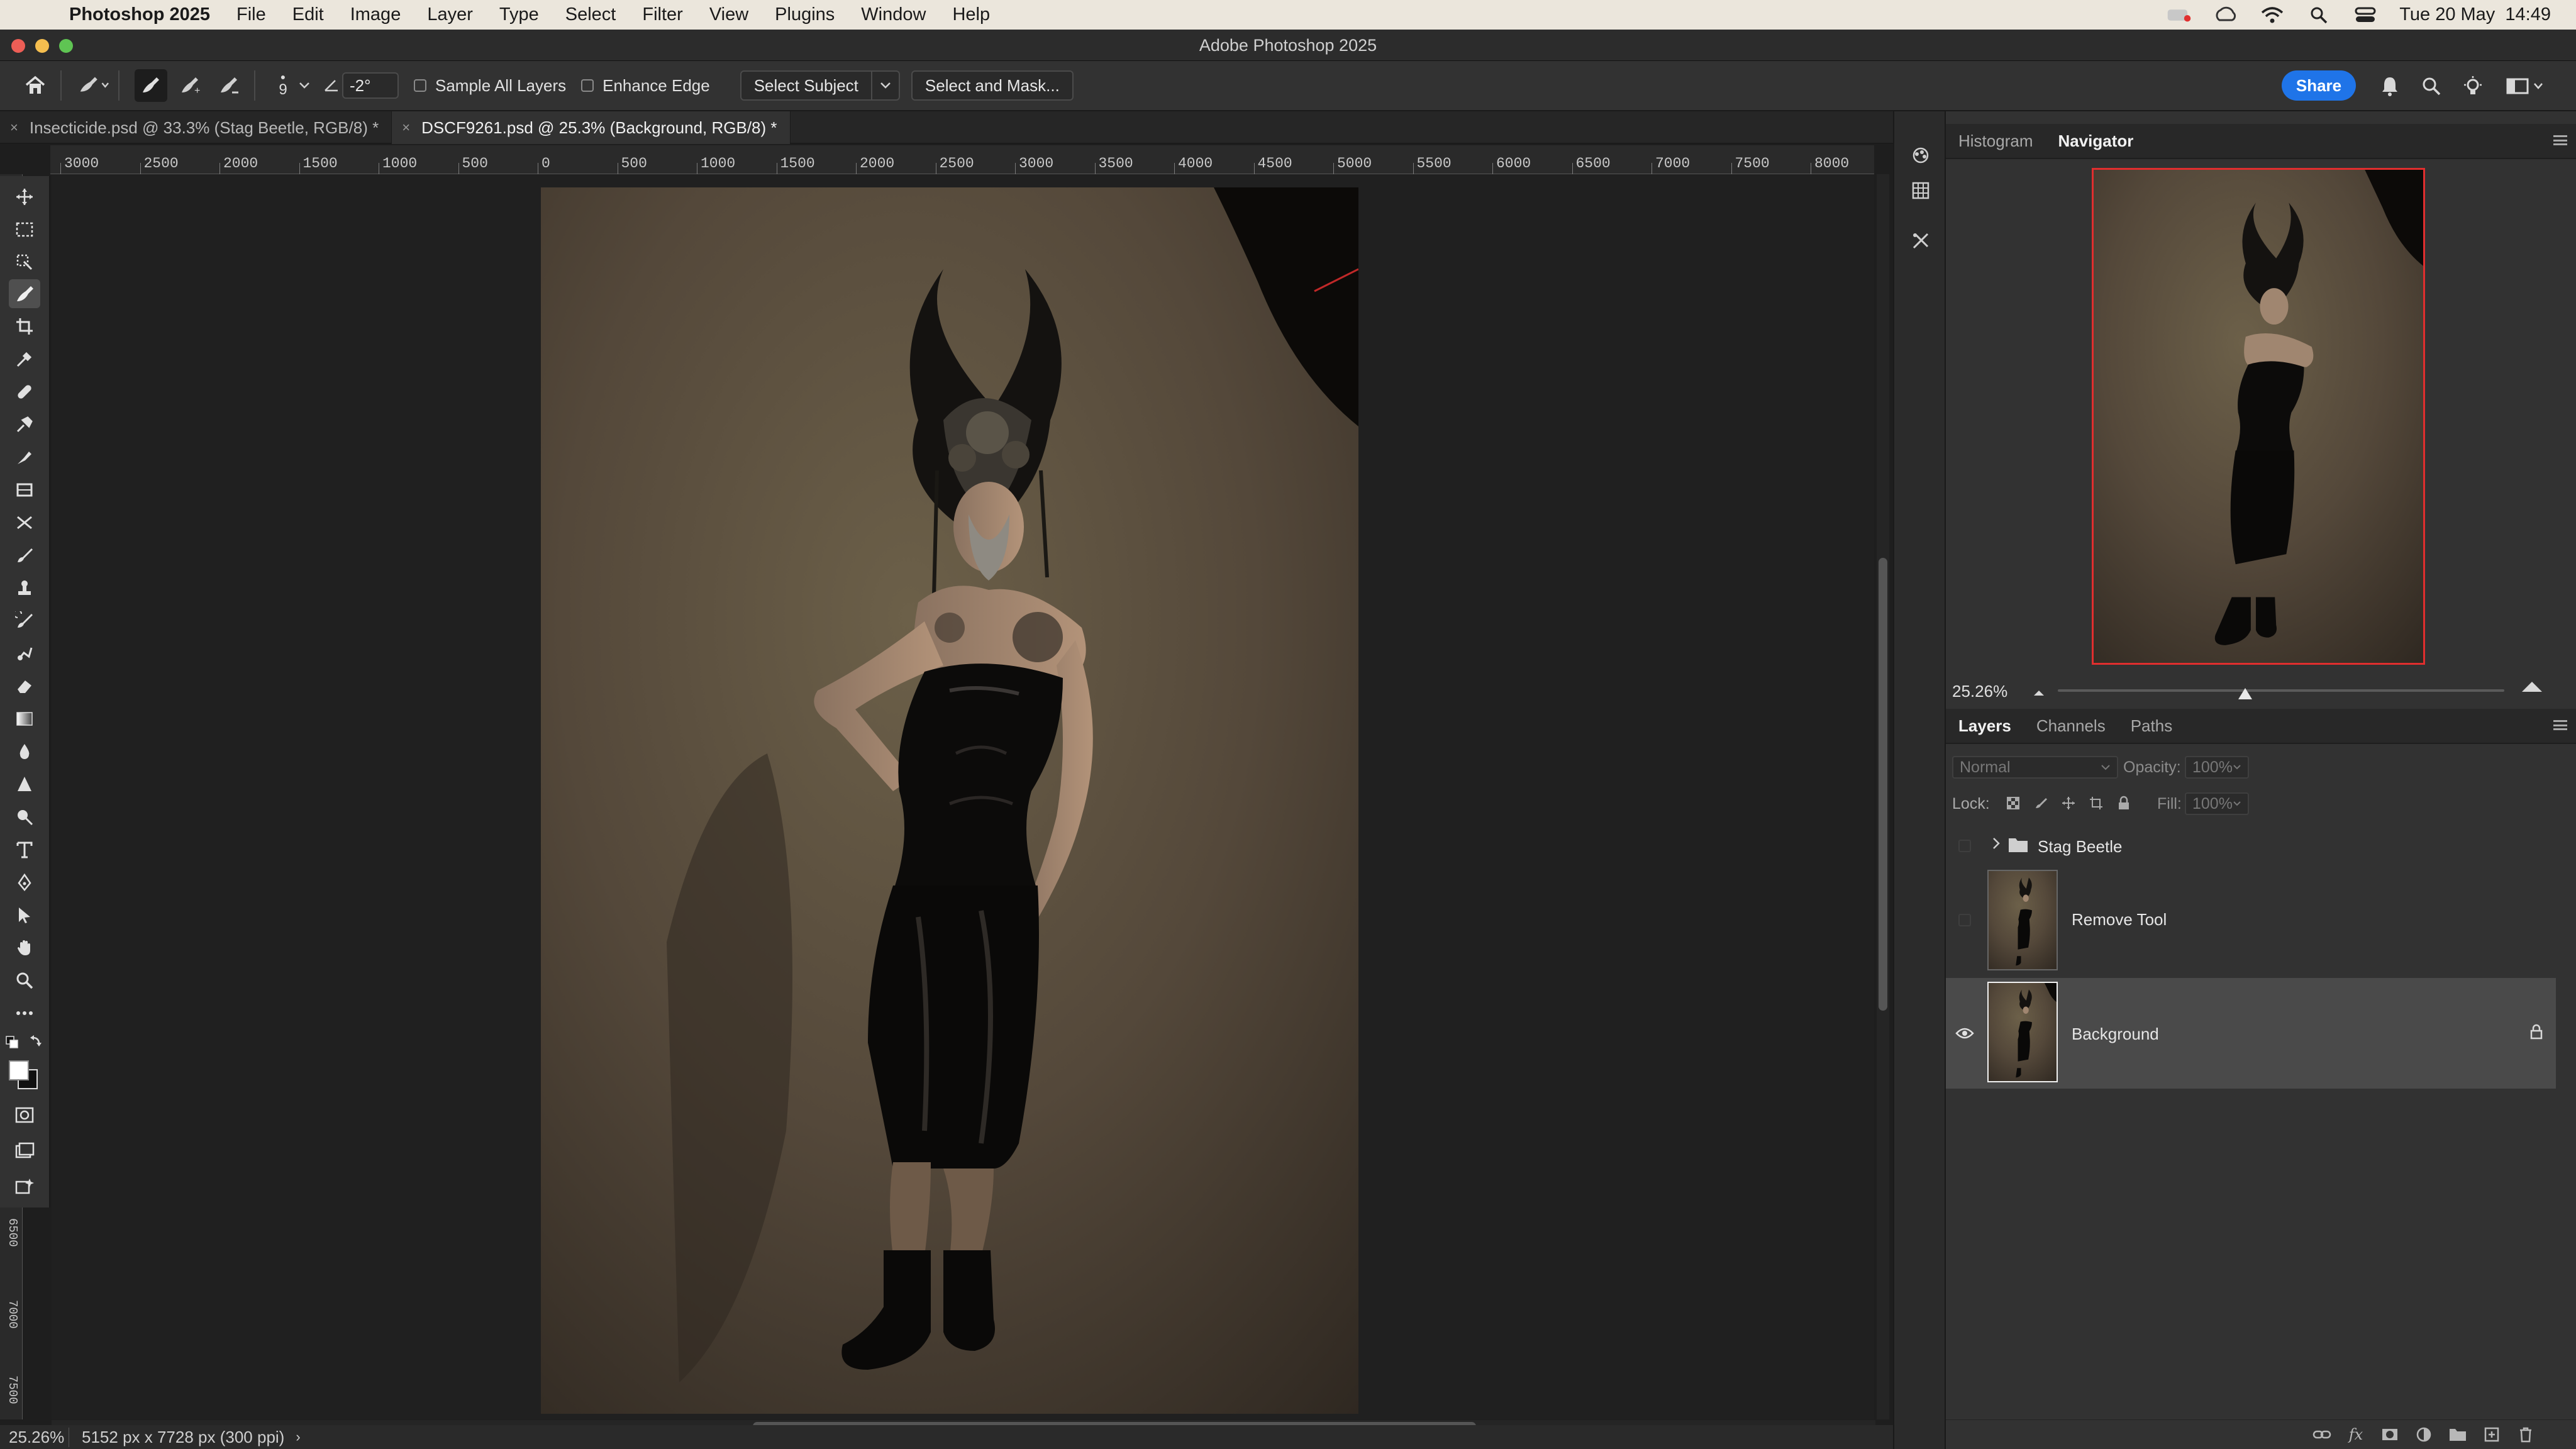 The height and width of the screenshot is (1449, 2576). I want to click on tab-histogram: Histogram, so click(1995, 140).